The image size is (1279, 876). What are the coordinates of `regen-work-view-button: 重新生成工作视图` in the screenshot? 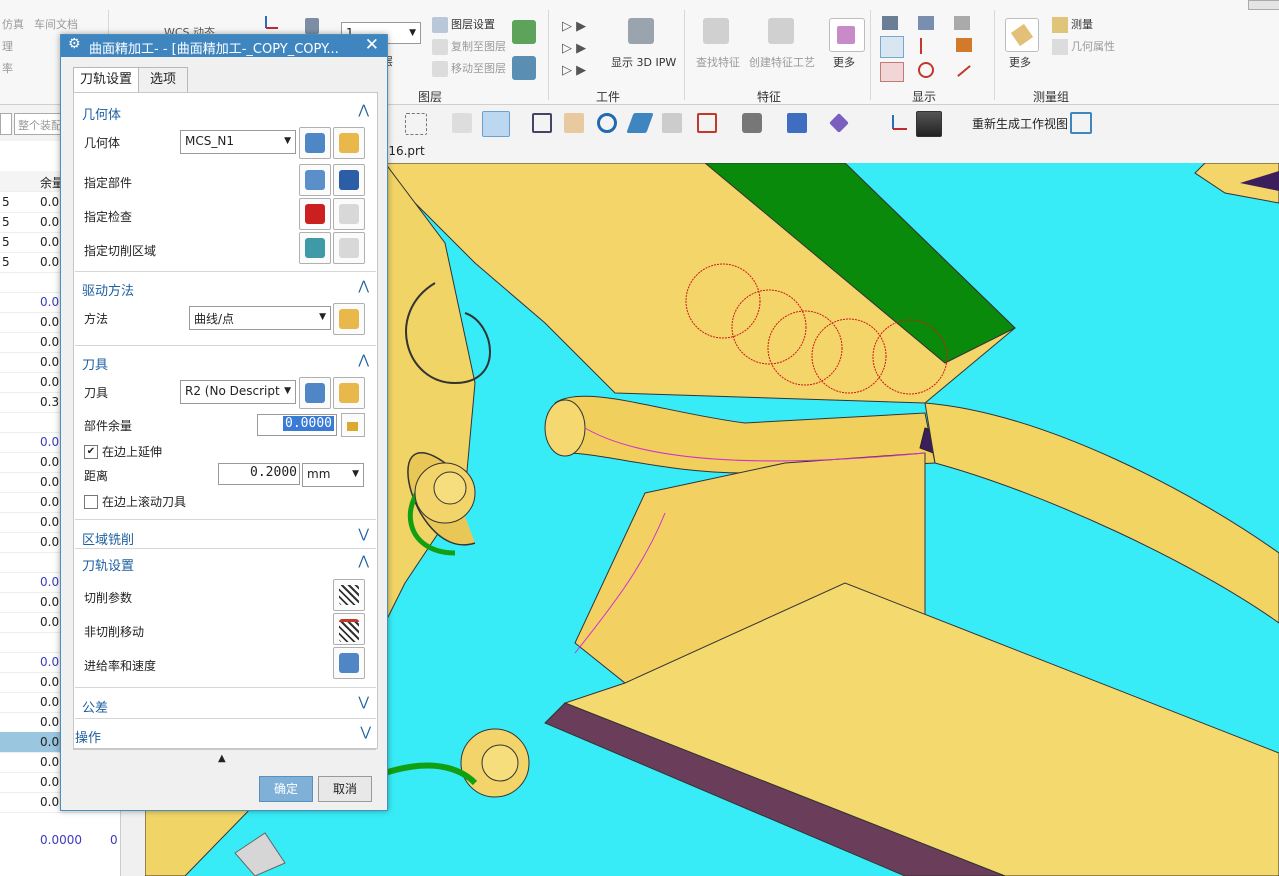 It's located at (1020, 123).